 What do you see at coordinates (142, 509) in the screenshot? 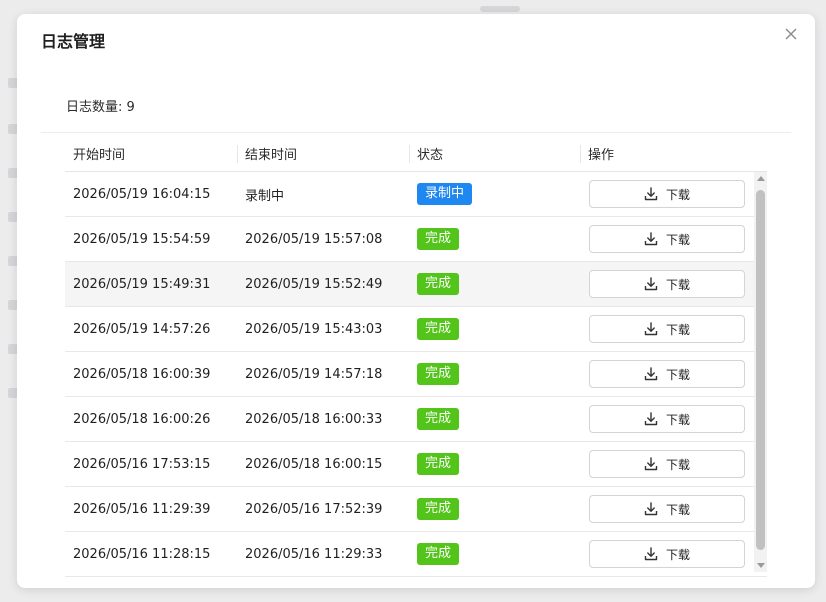
I see `start-time-cell: 2026/05/16 11:29:39` at bounding box center [142, 509].